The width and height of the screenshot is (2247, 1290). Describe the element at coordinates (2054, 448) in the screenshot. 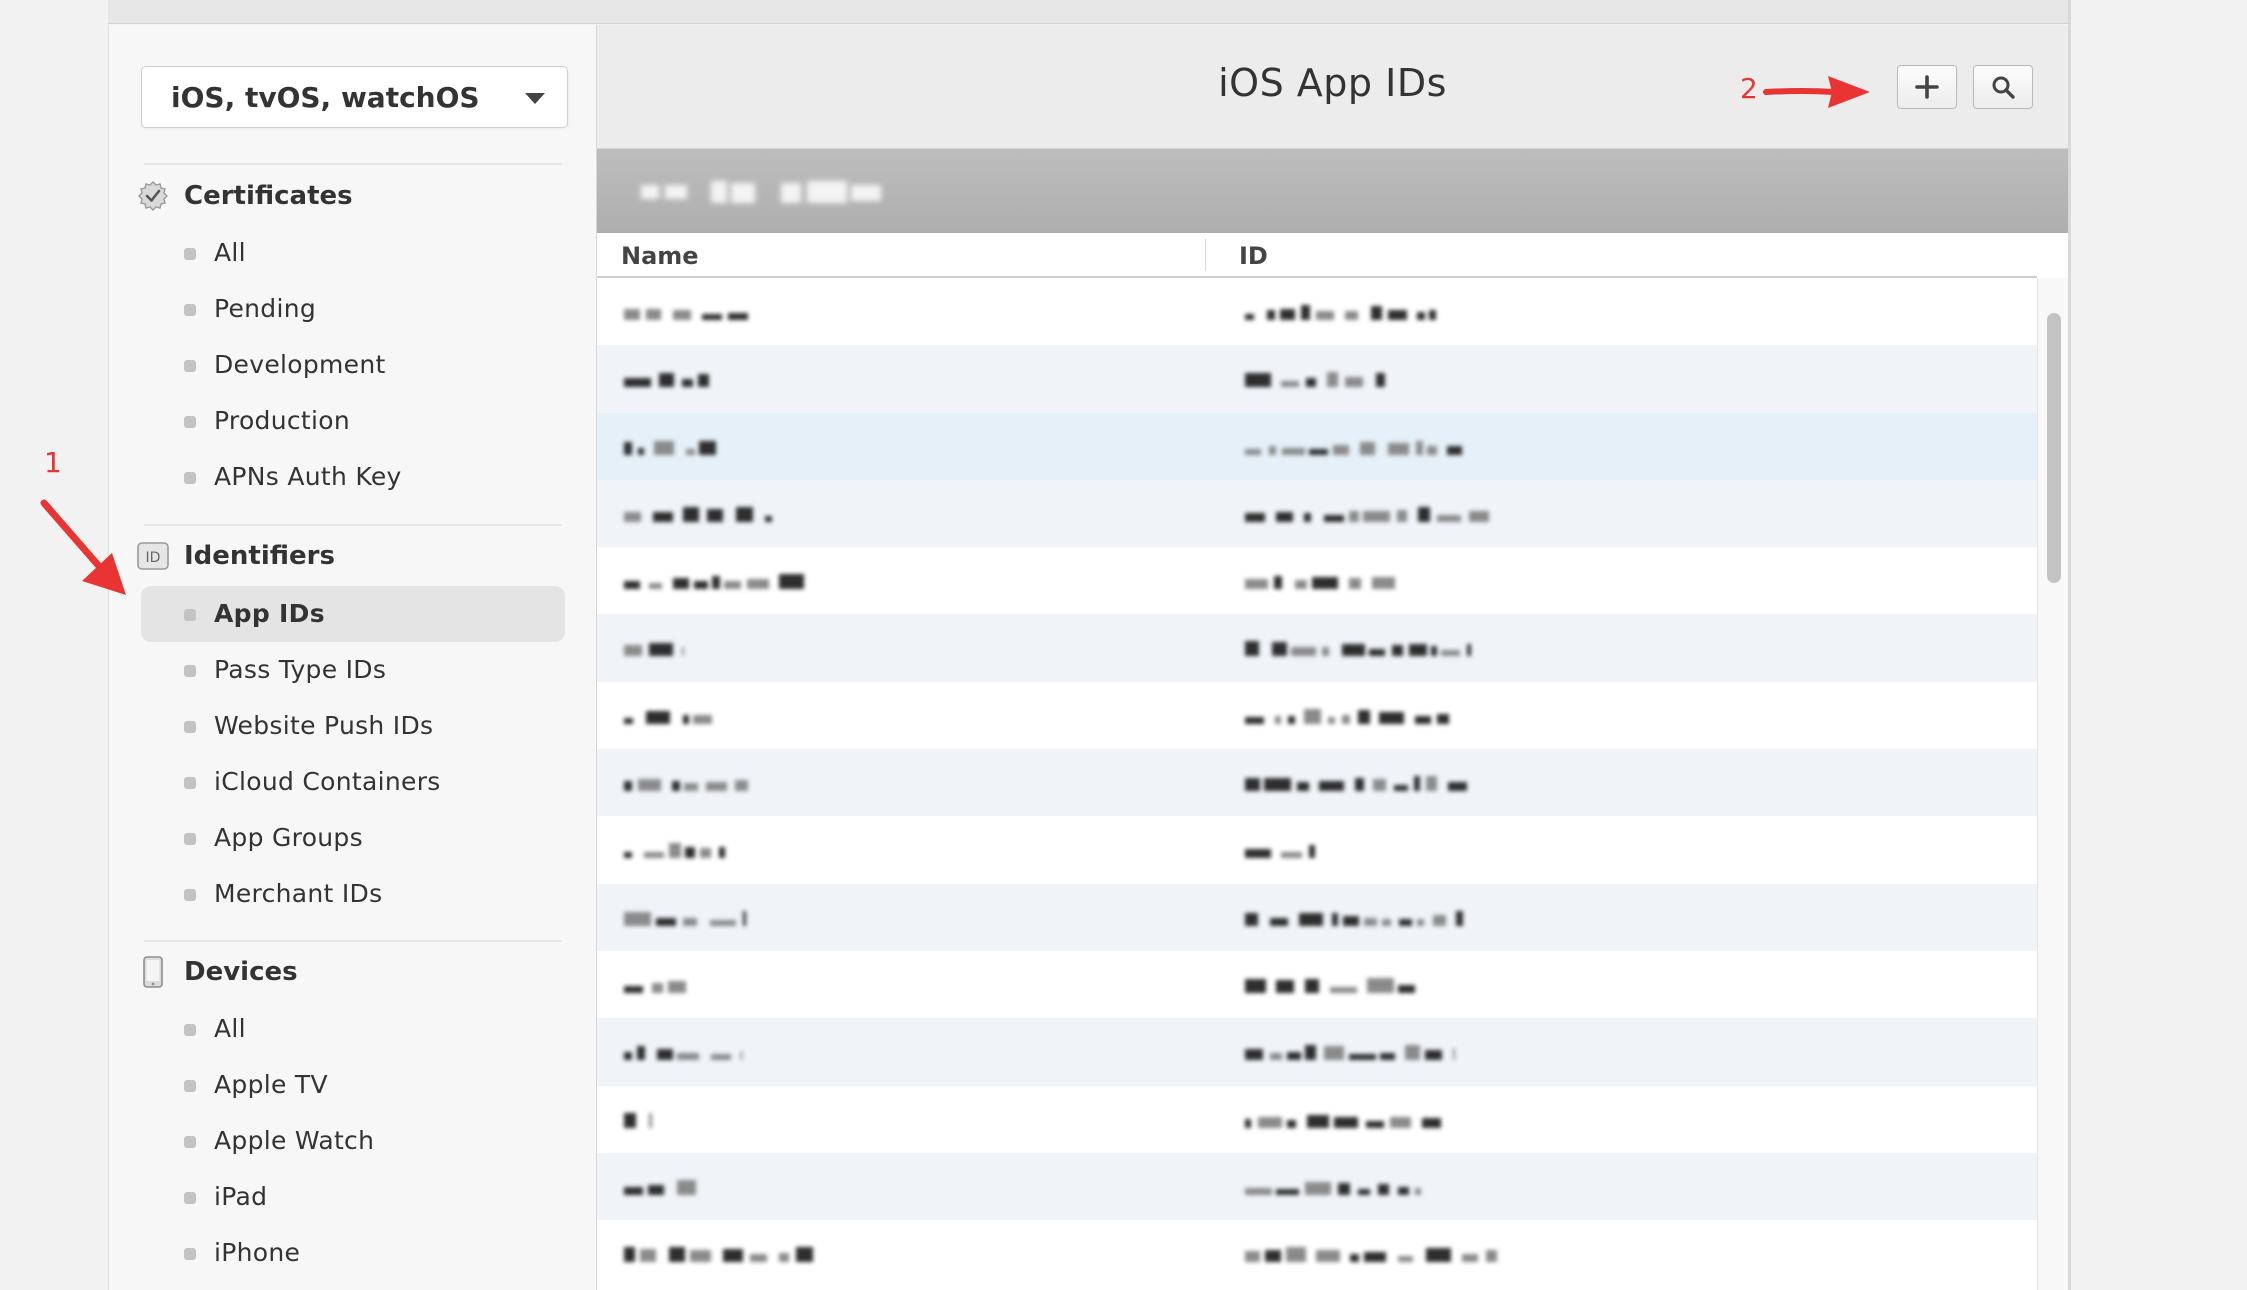

I see `scrollbar-thumb` at that location.